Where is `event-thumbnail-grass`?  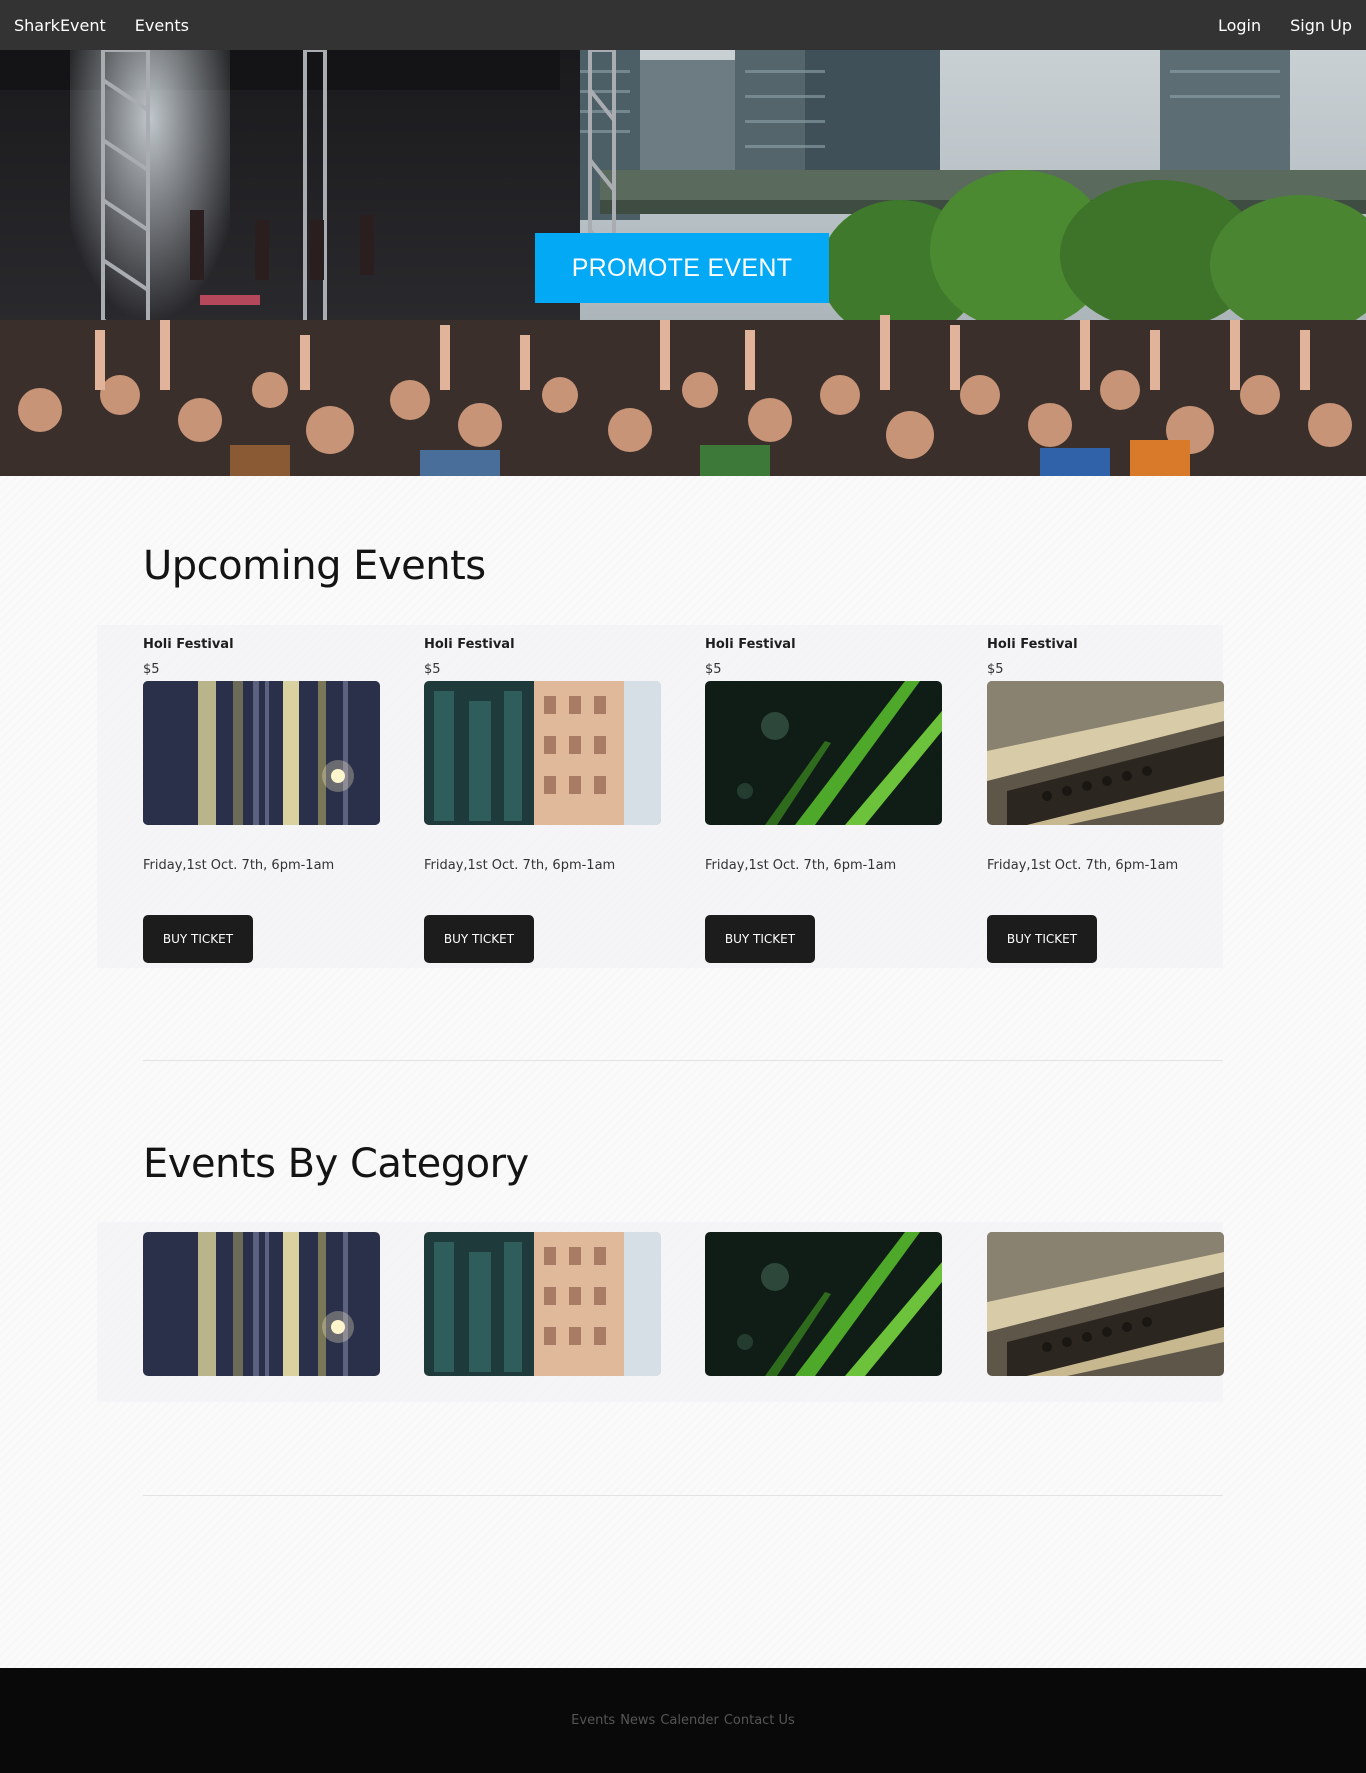 event-thumbnail-grass is located at coordinates (823, 753).